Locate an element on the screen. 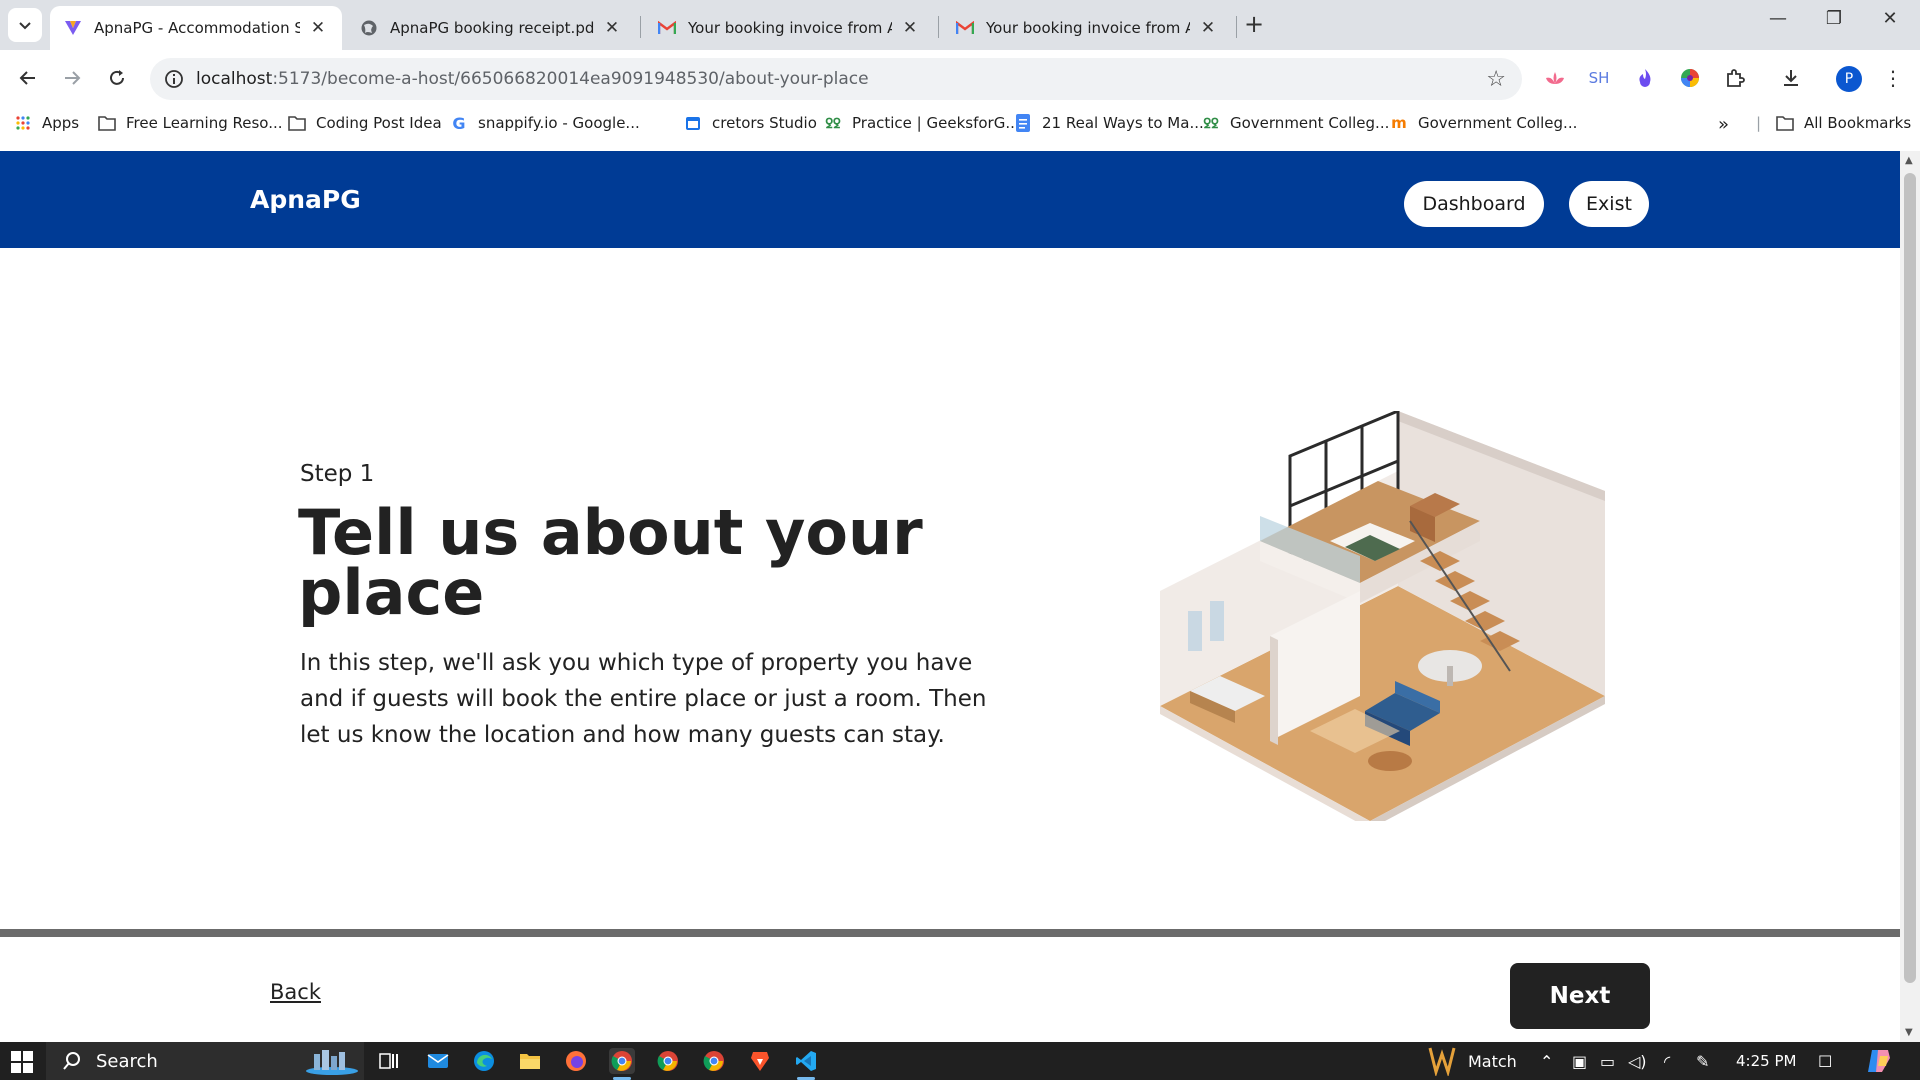  notifications-icon: ☐ is located at coordinates (1825, 1061).